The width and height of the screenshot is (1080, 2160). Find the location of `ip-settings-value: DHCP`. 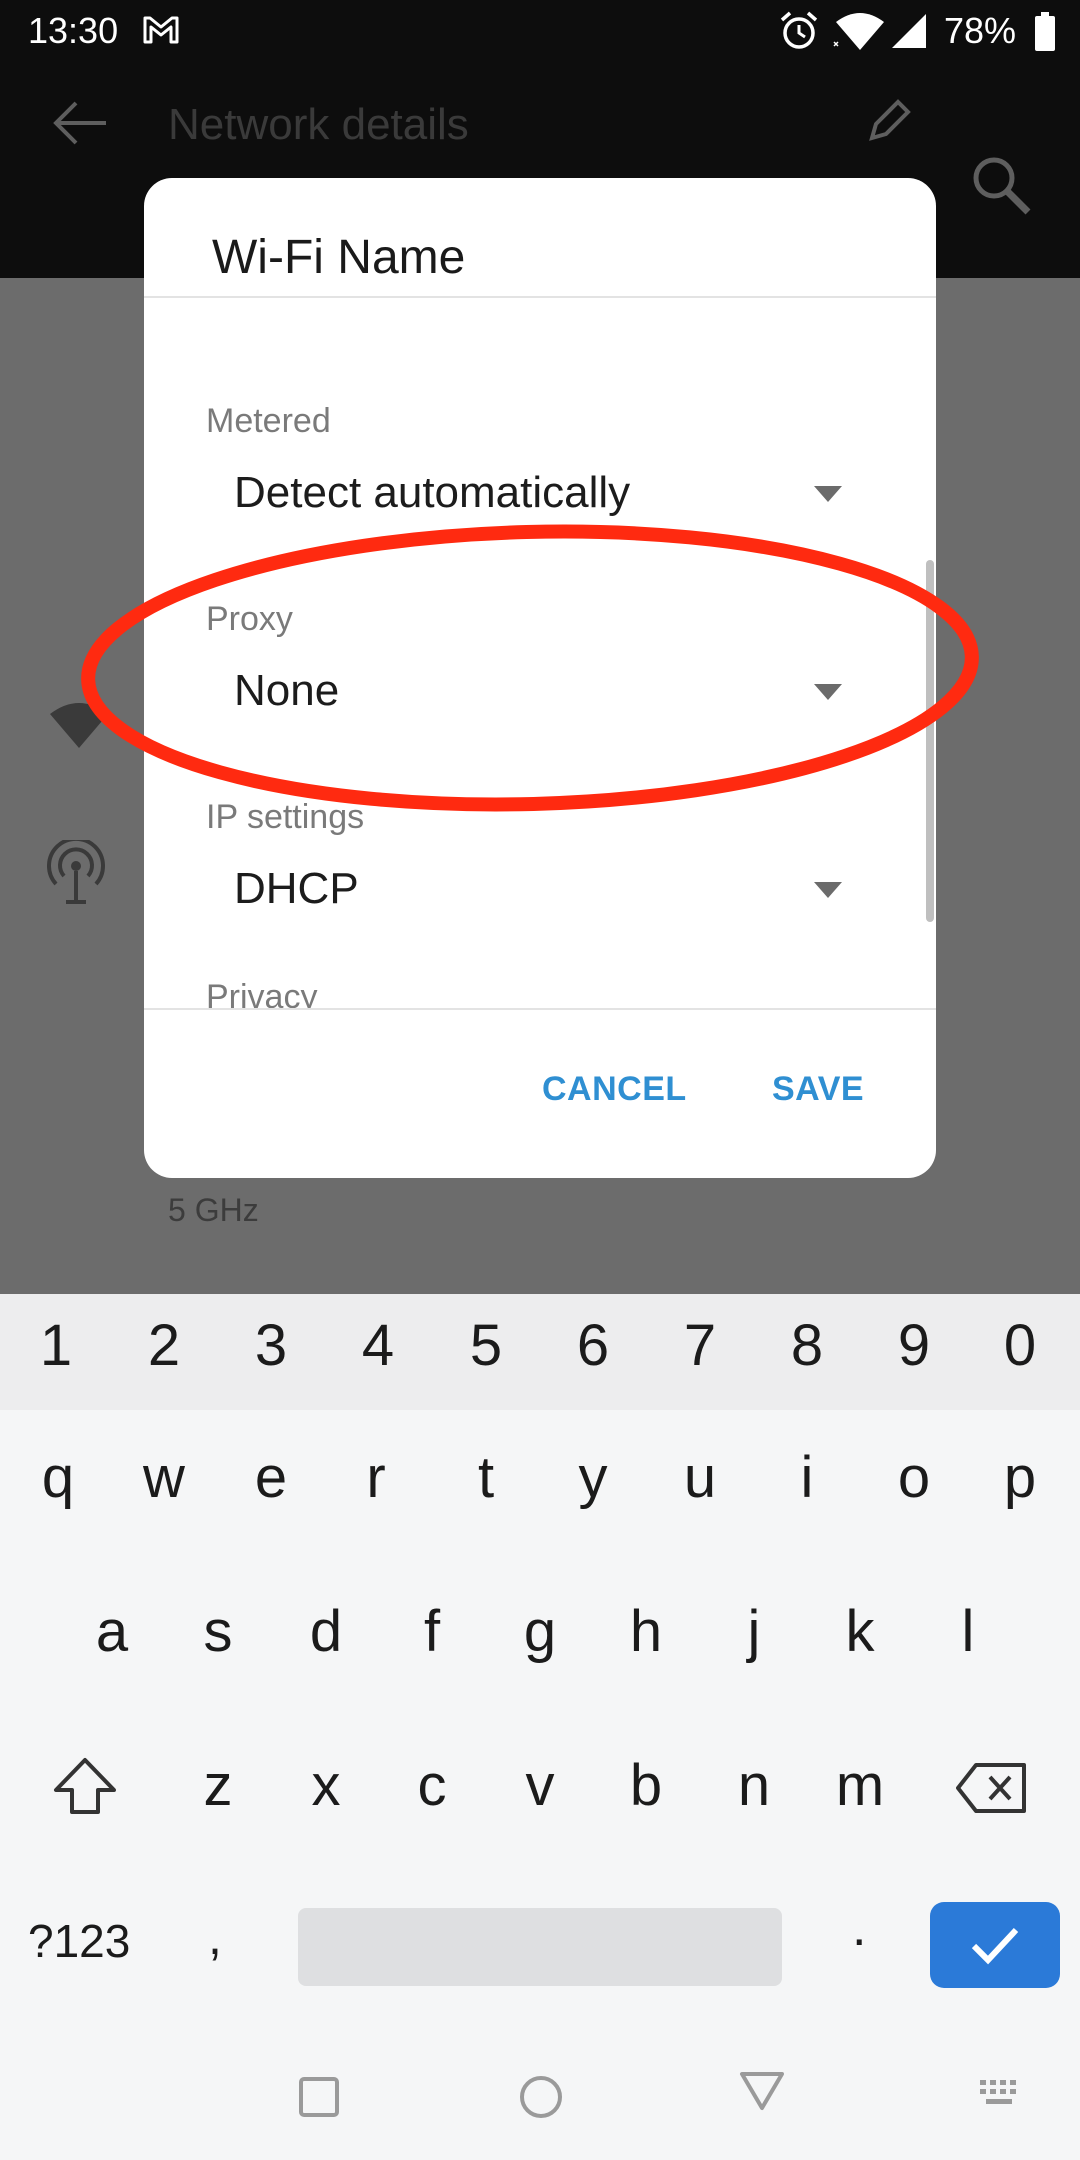

ip-settings-value: DHCP is located at coordinates (296, 888).